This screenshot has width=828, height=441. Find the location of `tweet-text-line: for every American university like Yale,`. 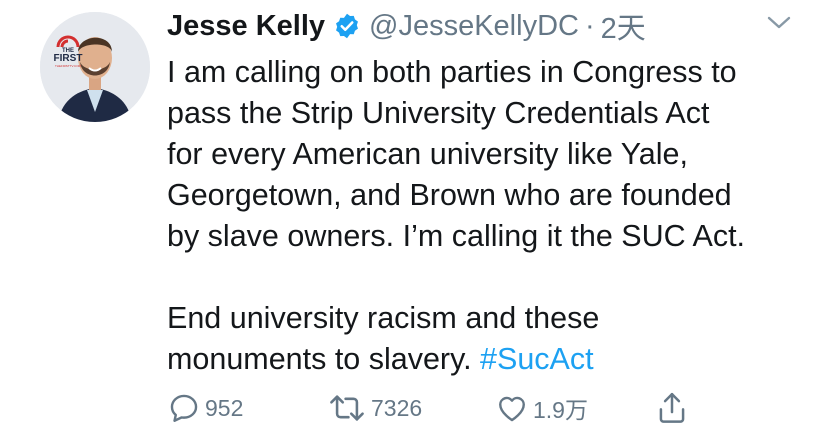

tweet-text-line: for every American university like Yale, is located at coordinates (427, 154).